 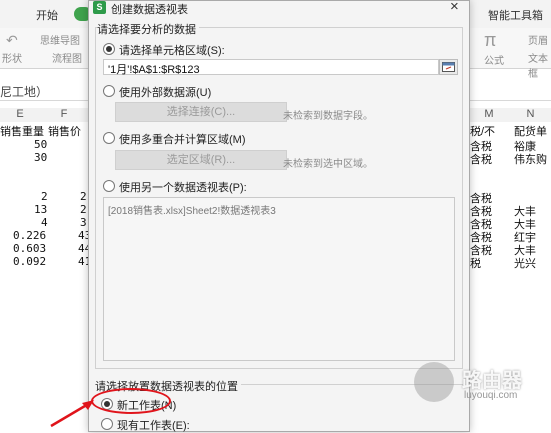 What do you see at coordinates (279, 209) in the screenshot?
I see `pivot-list-item: [2018销售表.xlsx]Sheet2!数据透视表3` at bounding box center [279, 209].